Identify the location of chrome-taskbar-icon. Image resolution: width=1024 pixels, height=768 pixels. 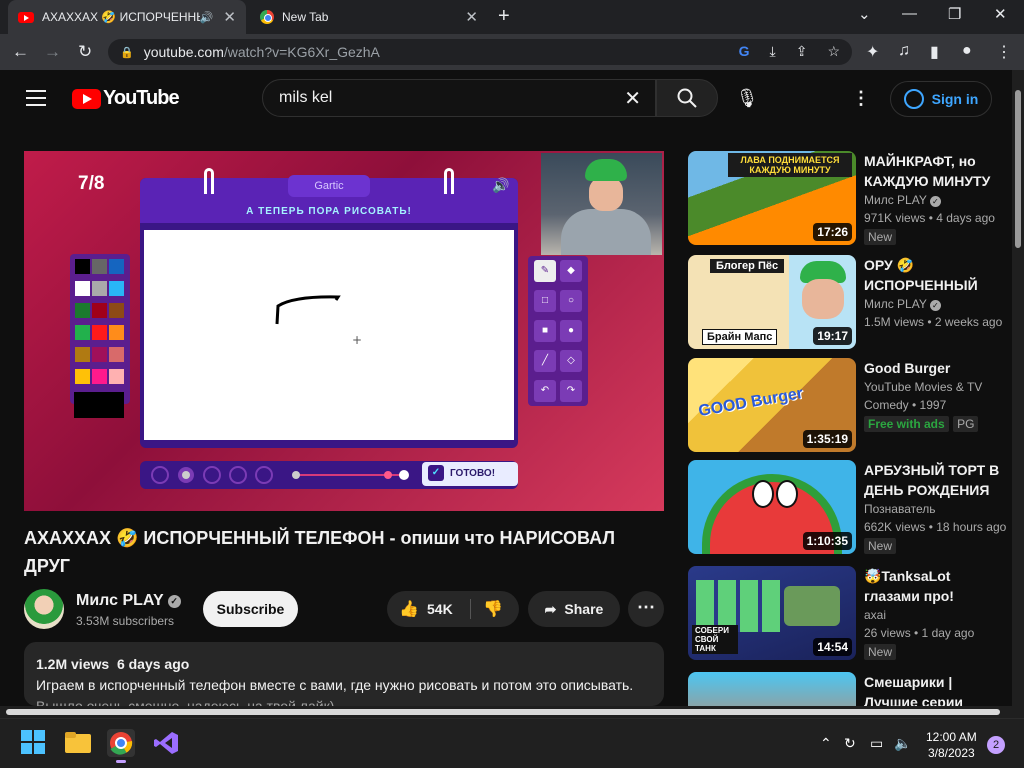
(121, 746).